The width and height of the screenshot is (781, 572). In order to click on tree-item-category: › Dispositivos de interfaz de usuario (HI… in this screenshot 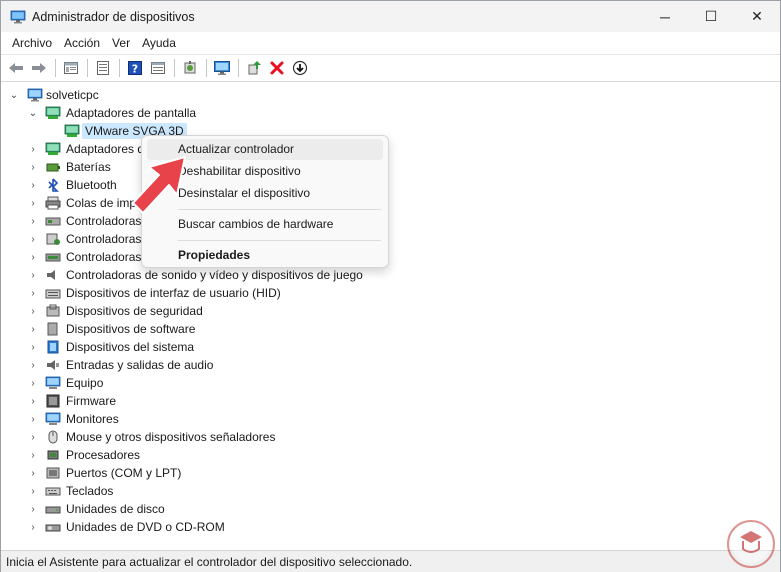, I will do `click(390, 293)`.